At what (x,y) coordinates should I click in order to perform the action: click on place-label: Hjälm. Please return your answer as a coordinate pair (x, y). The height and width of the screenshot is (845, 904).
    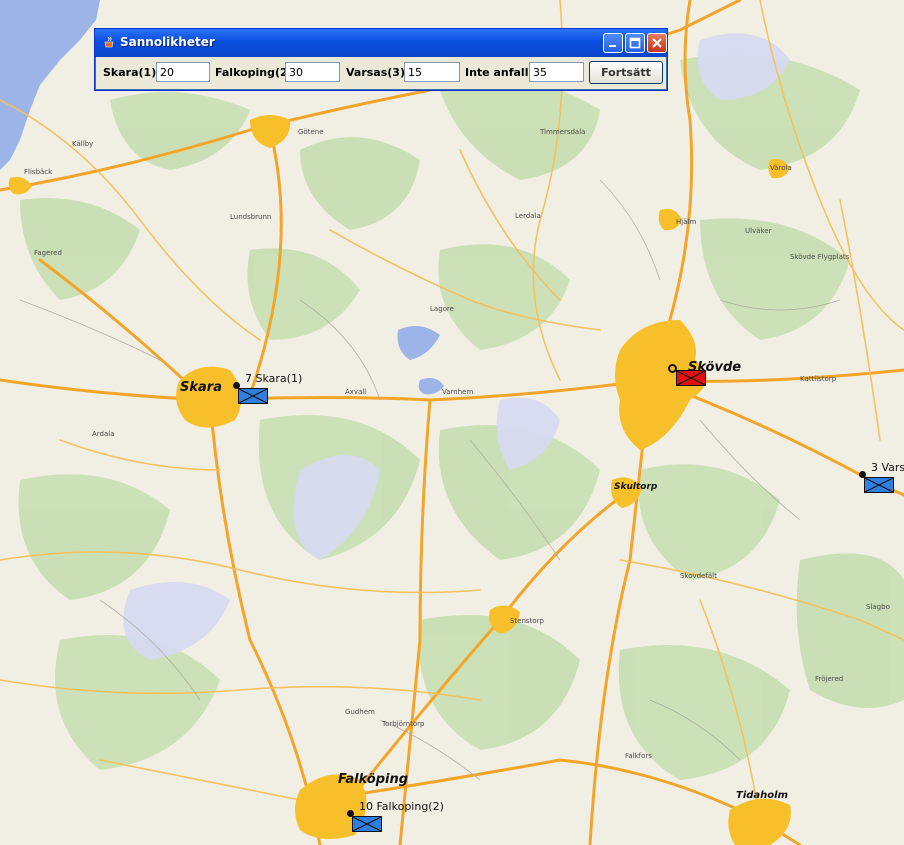
    Looking at the image, I should click on (686, 222).